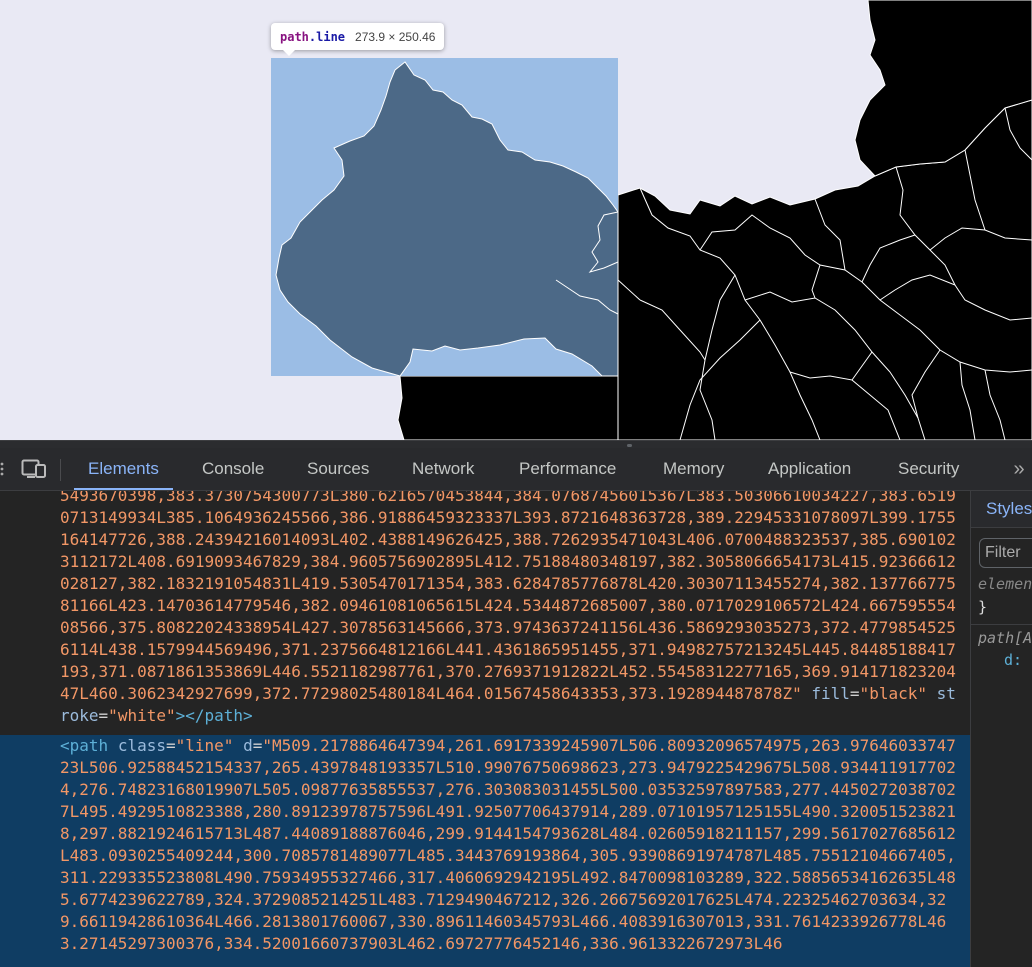 Image resolution: width=1032 pixels, height=967 pixels. I want to click on open-tag: <path, so click(84, 745).